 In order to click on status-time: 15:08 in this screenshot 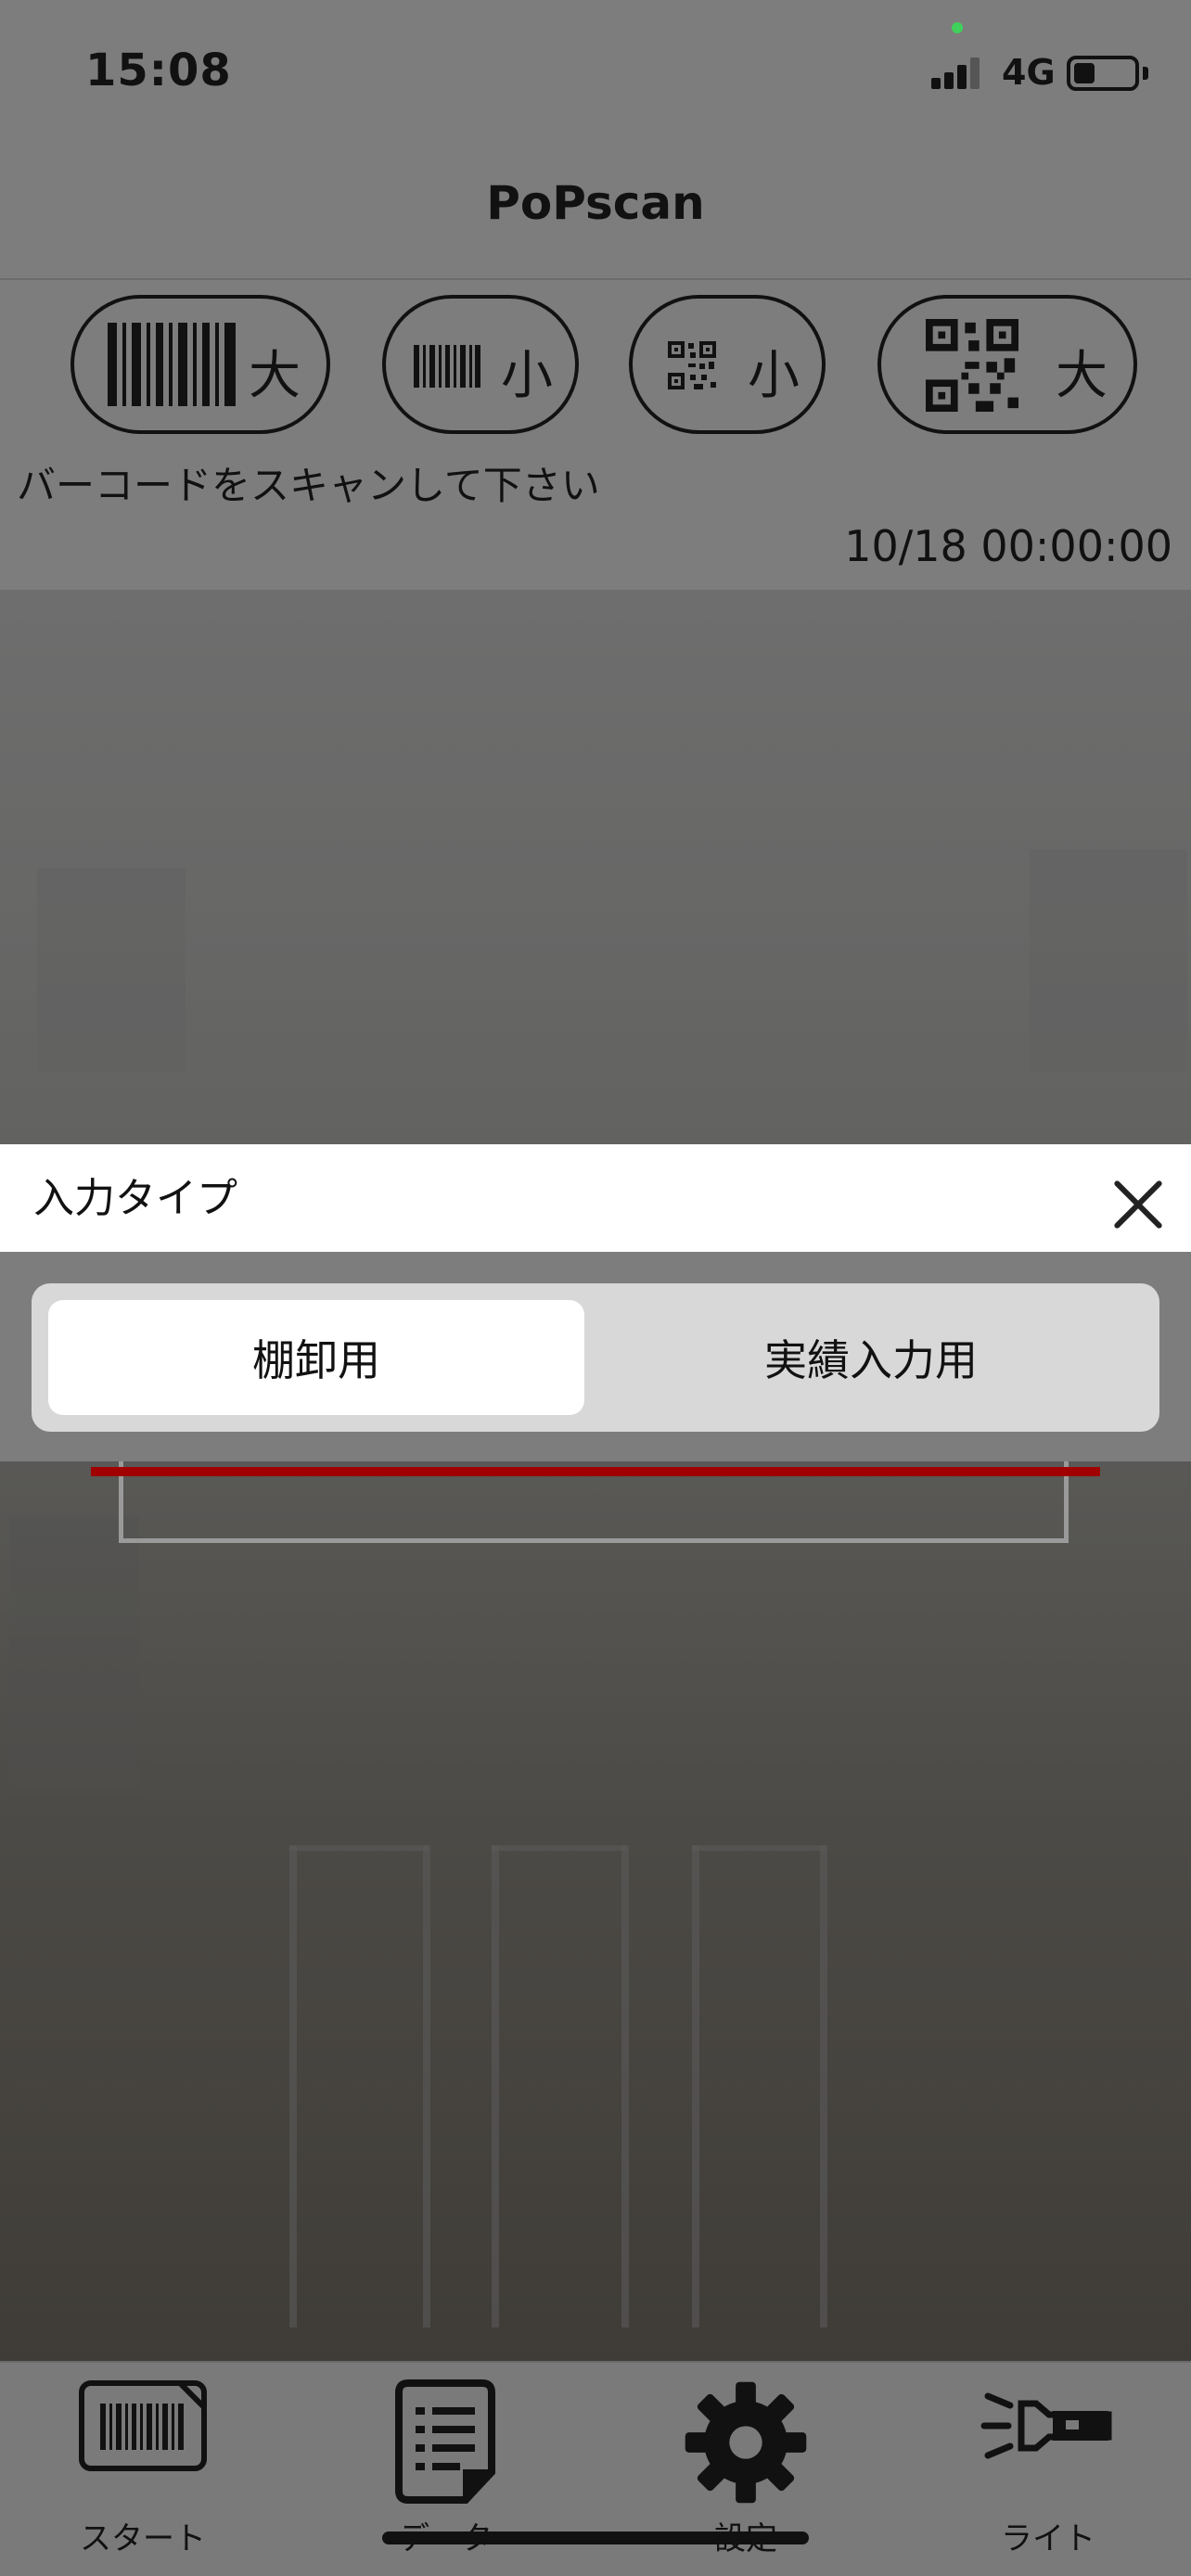, I will do `click(158, 71)`.